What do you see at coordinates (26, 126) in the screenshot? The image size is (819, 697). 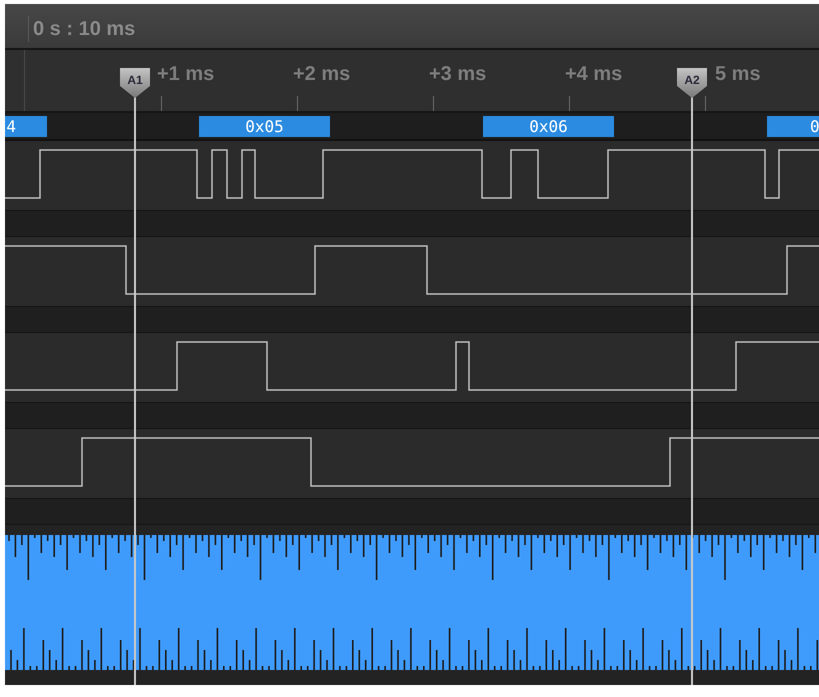 I see `decoded-value: 4` at bounding box center [26, 126].